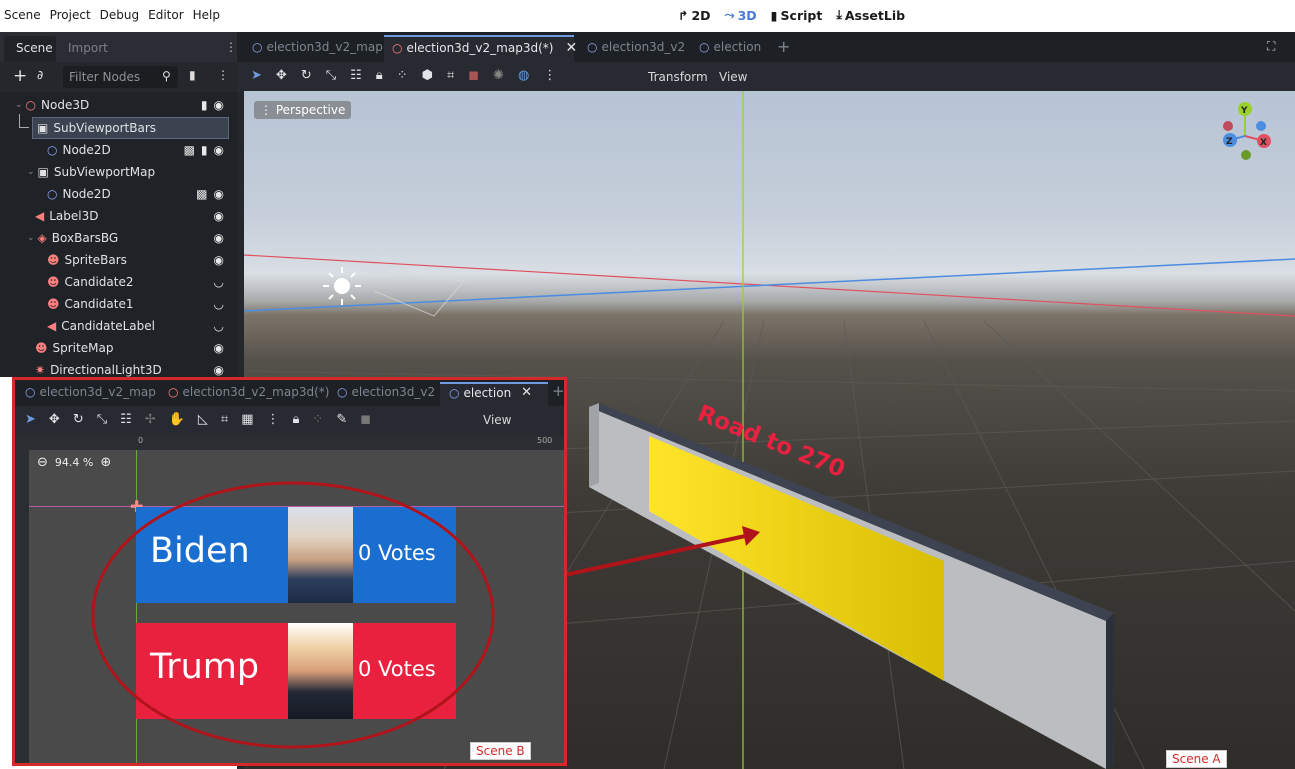 This screenshot has height=769, width=1295. Describe the element at coordinates (99, 282) in the screenshot. I see `tree-item-label: Candidate2` at that location.